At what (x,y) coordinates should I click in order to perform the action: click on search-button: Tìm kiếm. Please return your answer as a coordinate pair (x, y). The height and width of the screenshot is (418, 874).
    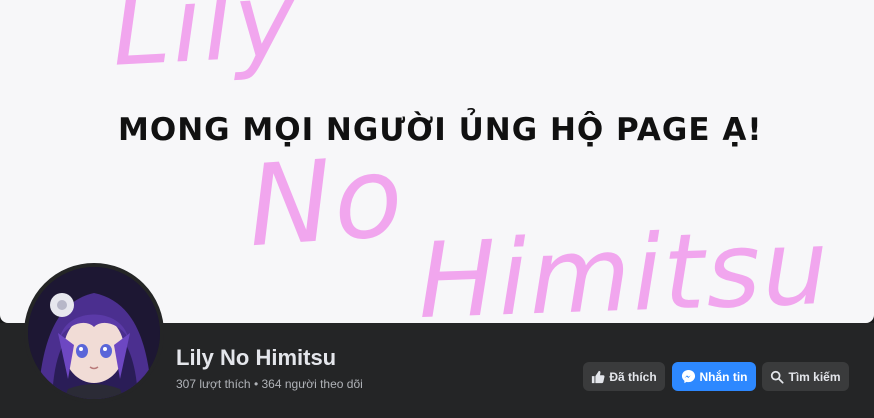
    Looking at the image, I should click on (805, 376).